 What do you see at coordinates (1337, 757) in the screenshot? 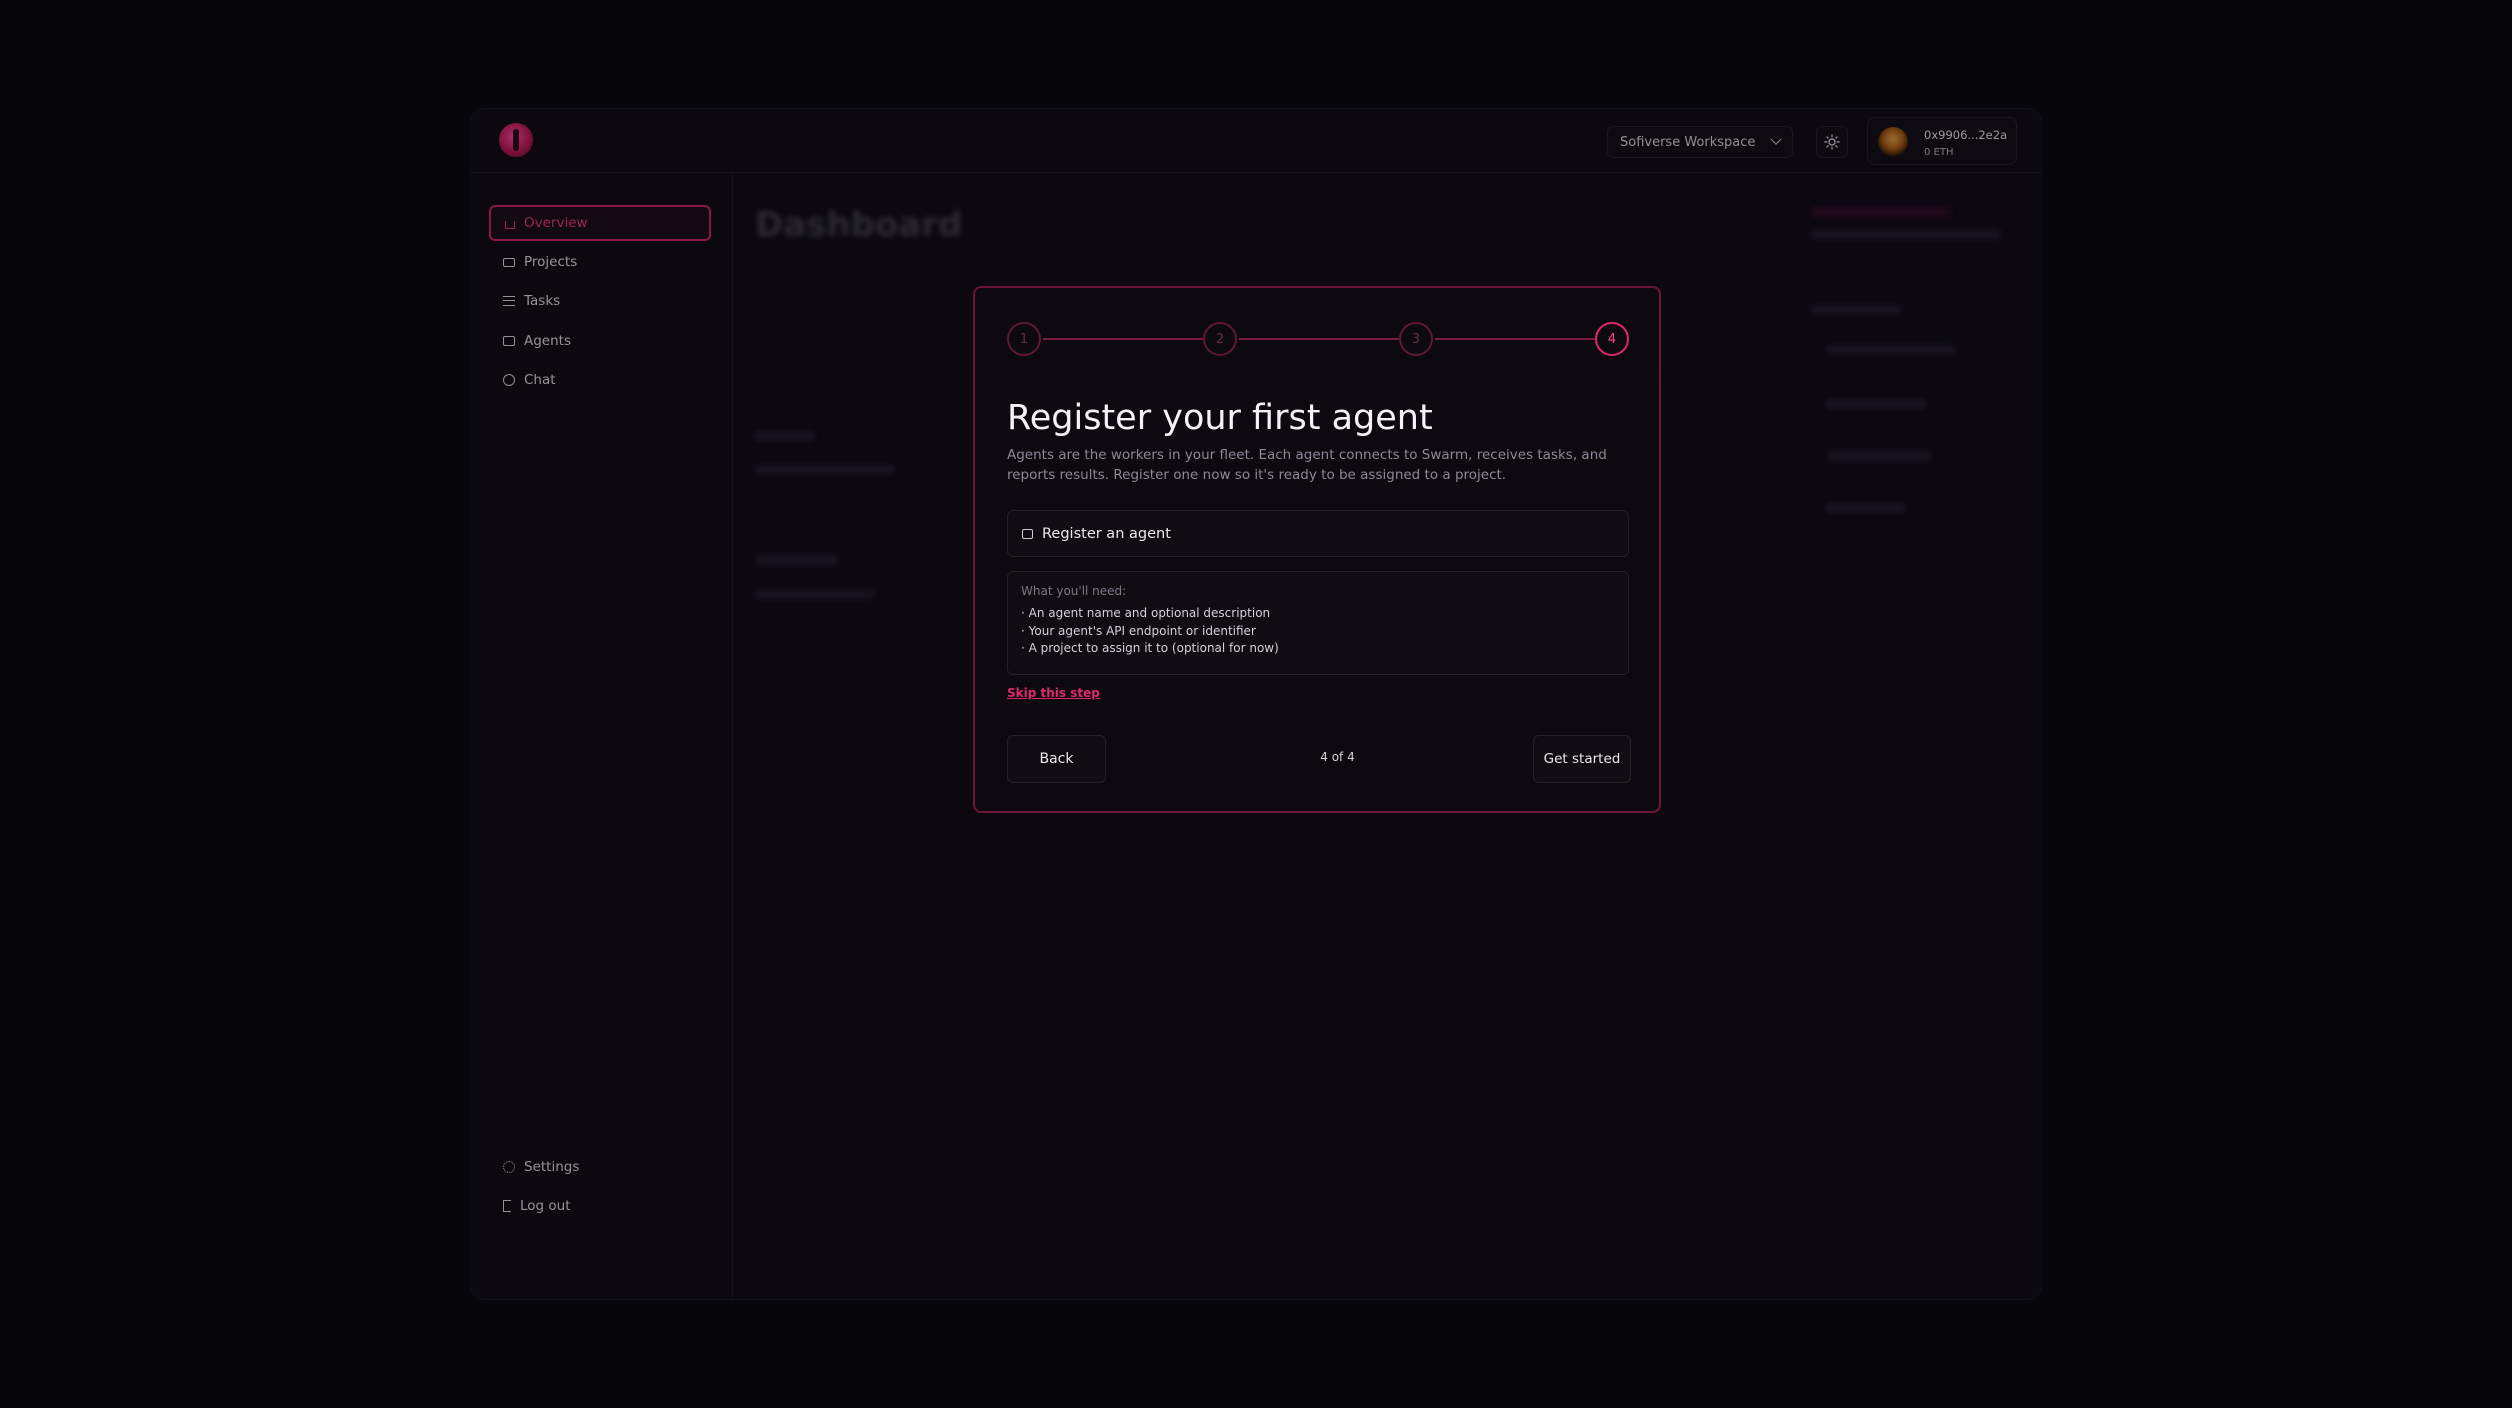
I see `step-counter: 4 of 4` at bounding box center [1337, 757].